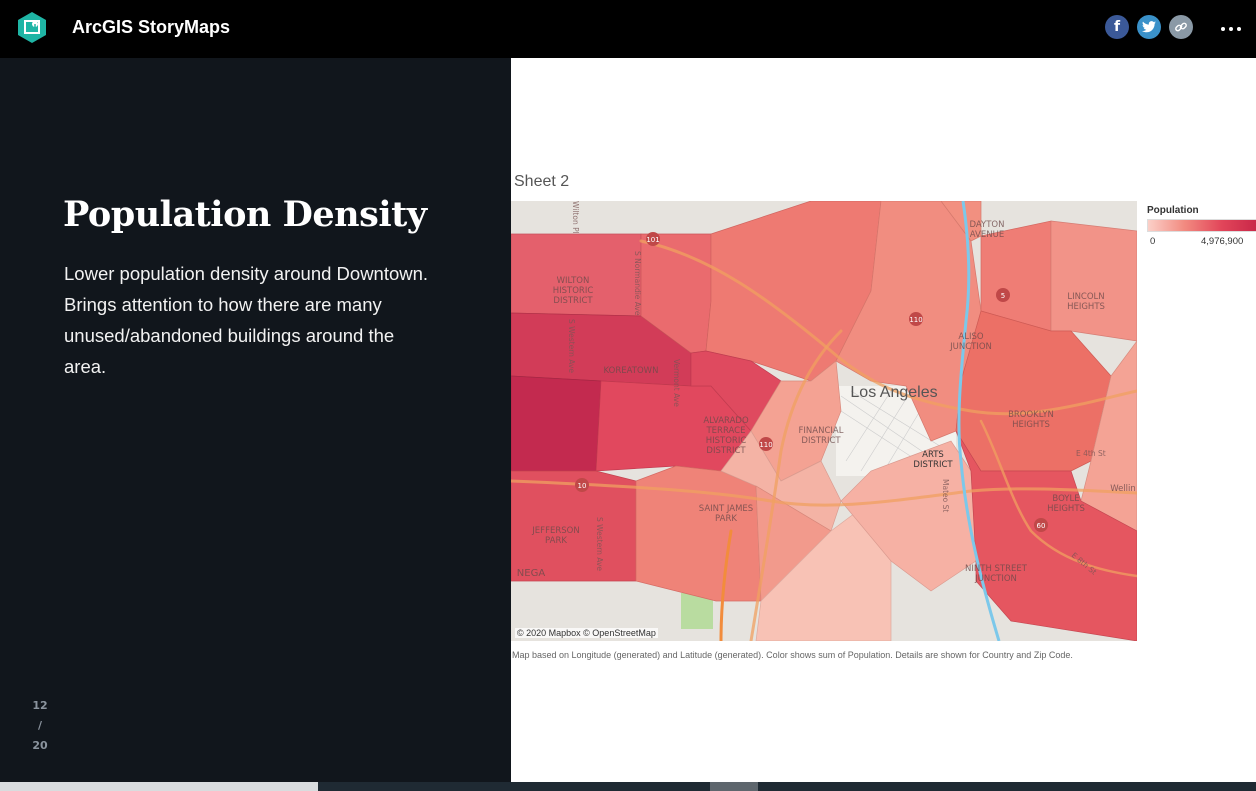 This screenshot has height=791, width=1256. What do you see at coordinates (1091, 453) in the screenshot?
I see `label-e4th: E 4th St` at bounding box center [1091, 453].